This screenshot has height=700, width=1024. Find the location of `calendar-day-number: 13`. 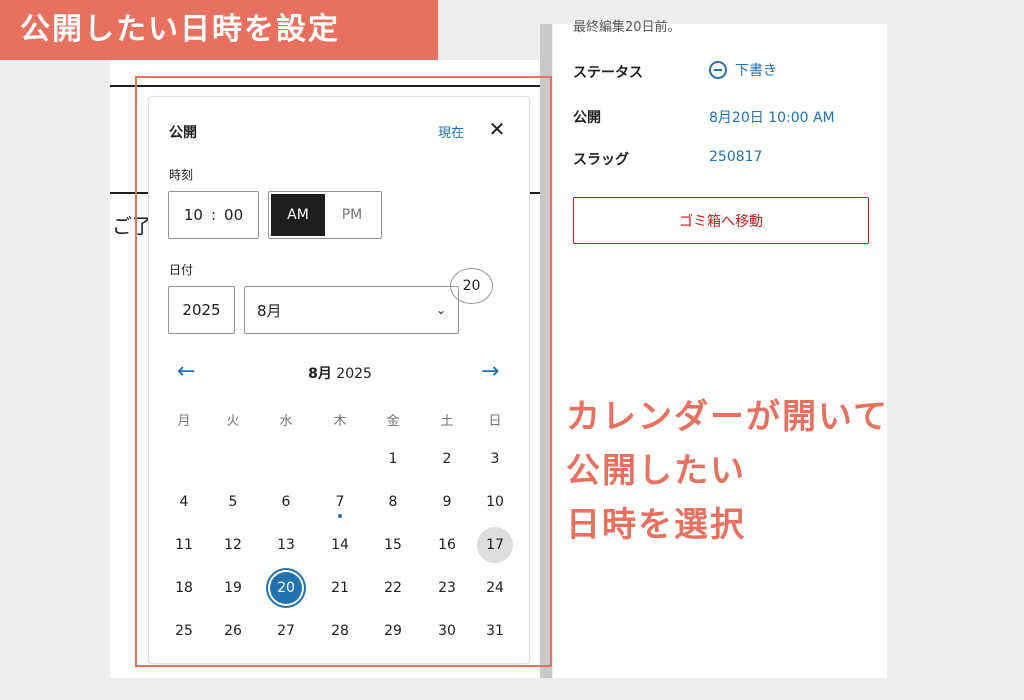

calendar-day-number: 13 is located at coordinates (286, 545).